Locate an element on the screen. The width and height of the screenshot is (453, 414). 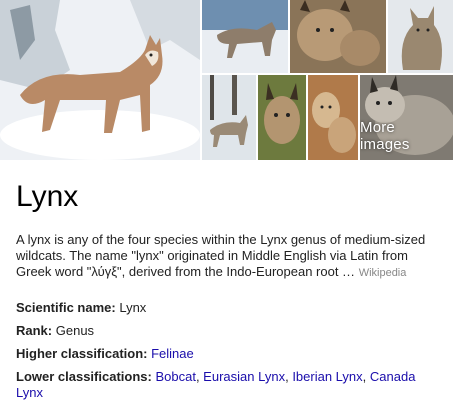
eurasian-lynx-link: Eurasian Lynx is located at coordinates (244, 376).